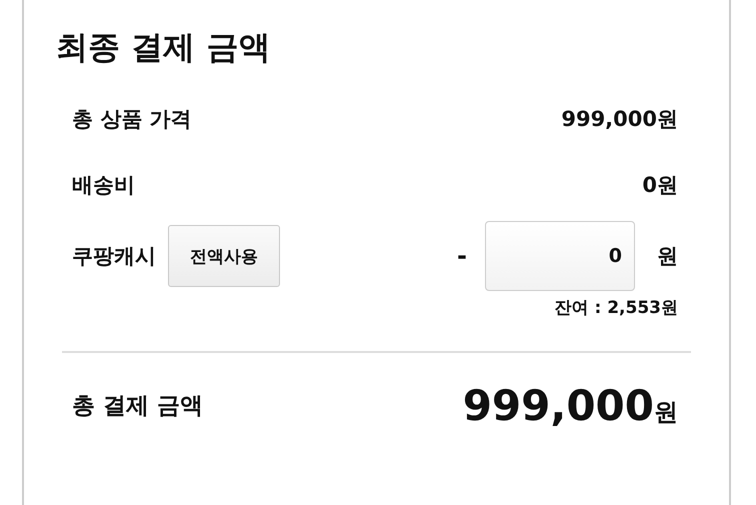 Image resolution: width=756 pixels, height=505 pixels. What do you see at coordinates (558, 405) in the screenshot?
I see `total-amount: 999,000` at bounding box center [558, 405].